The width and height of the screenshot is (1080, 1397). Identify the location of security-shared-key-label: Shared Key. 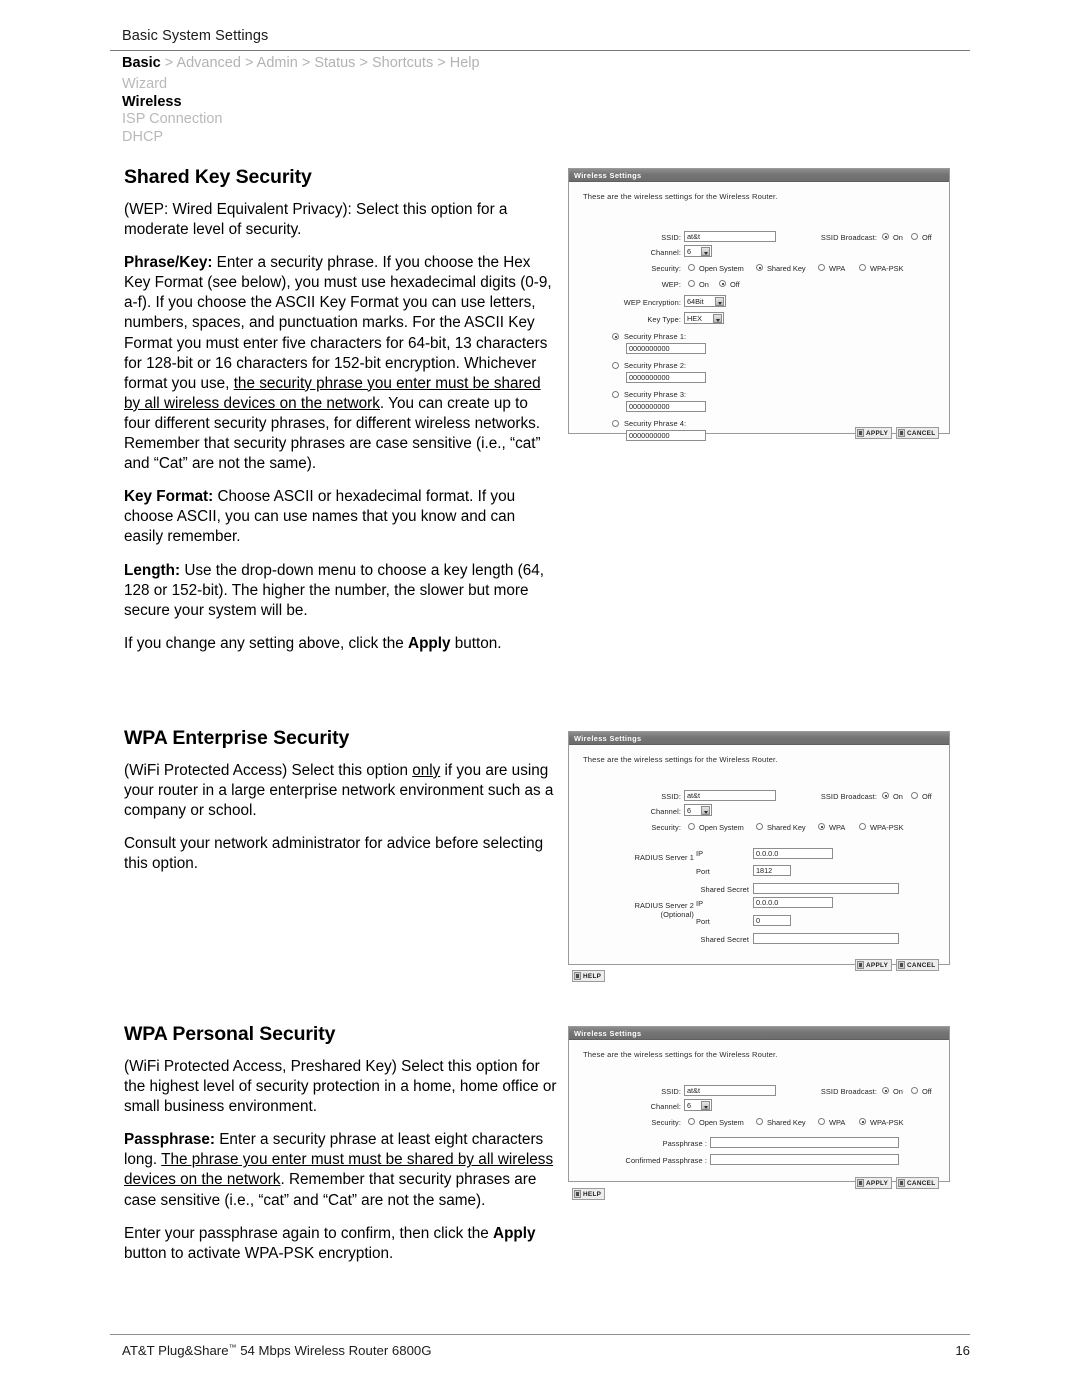
(786, 268).